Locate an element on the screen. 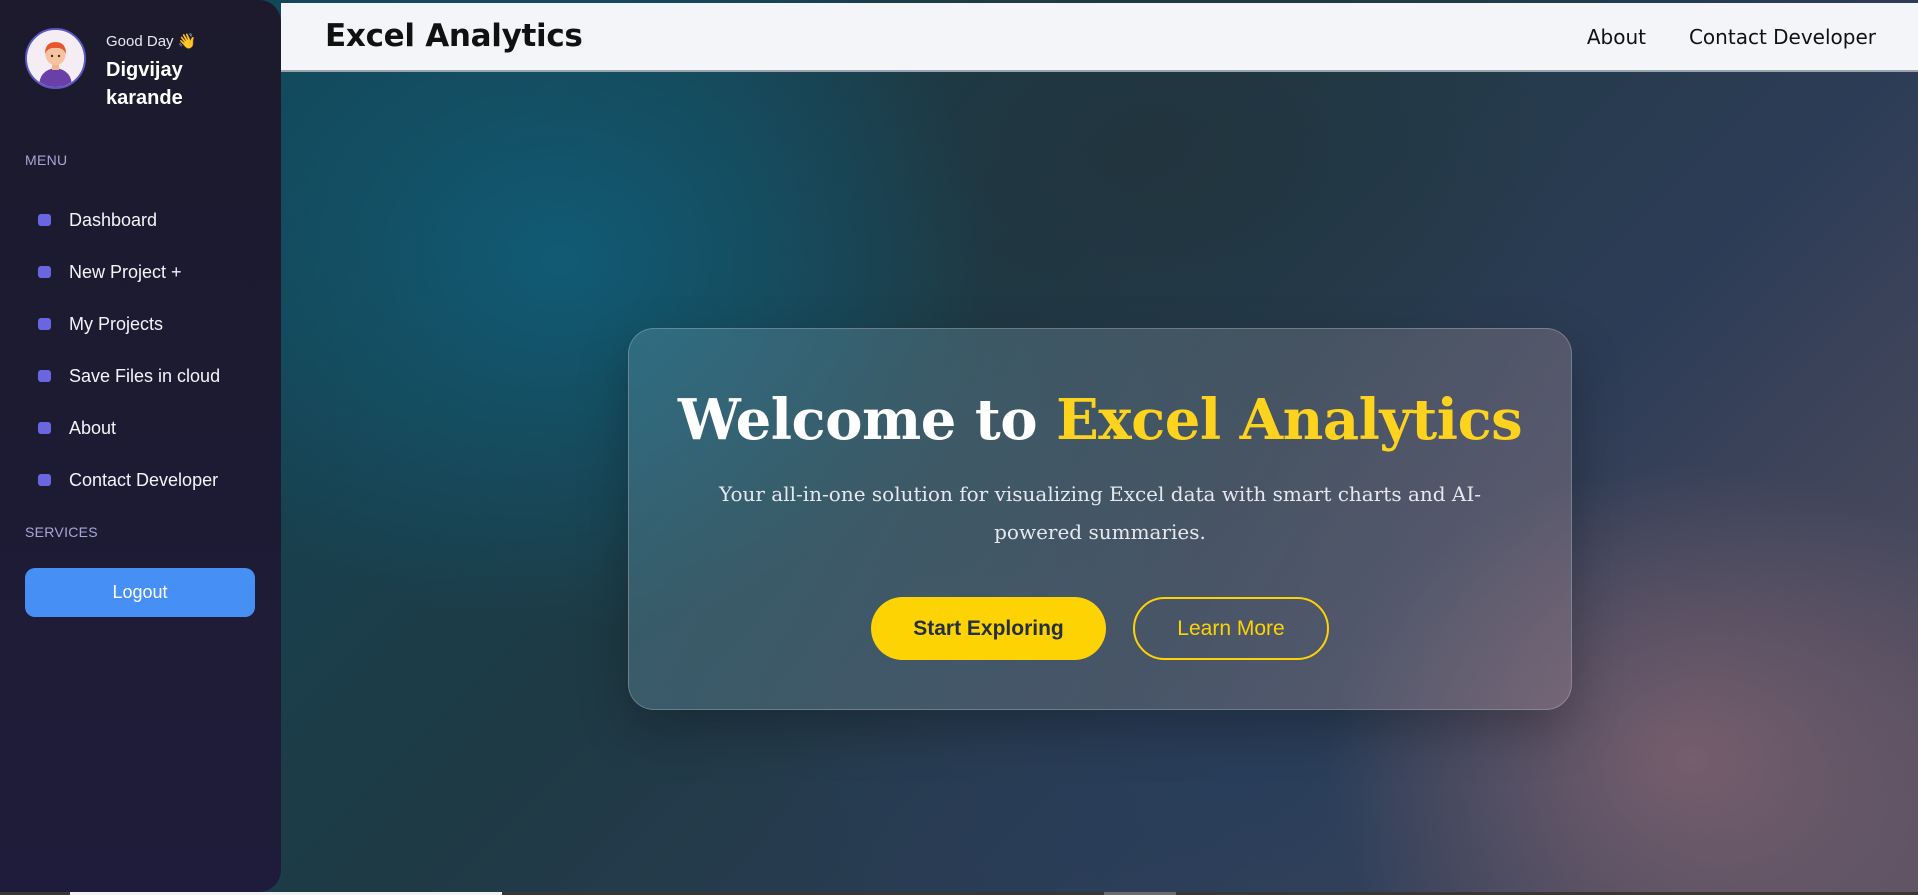 This screenshot has height=895, width=1918. hero-title: Welcome to Excel Analytics is located at coordinates (1100, 420).